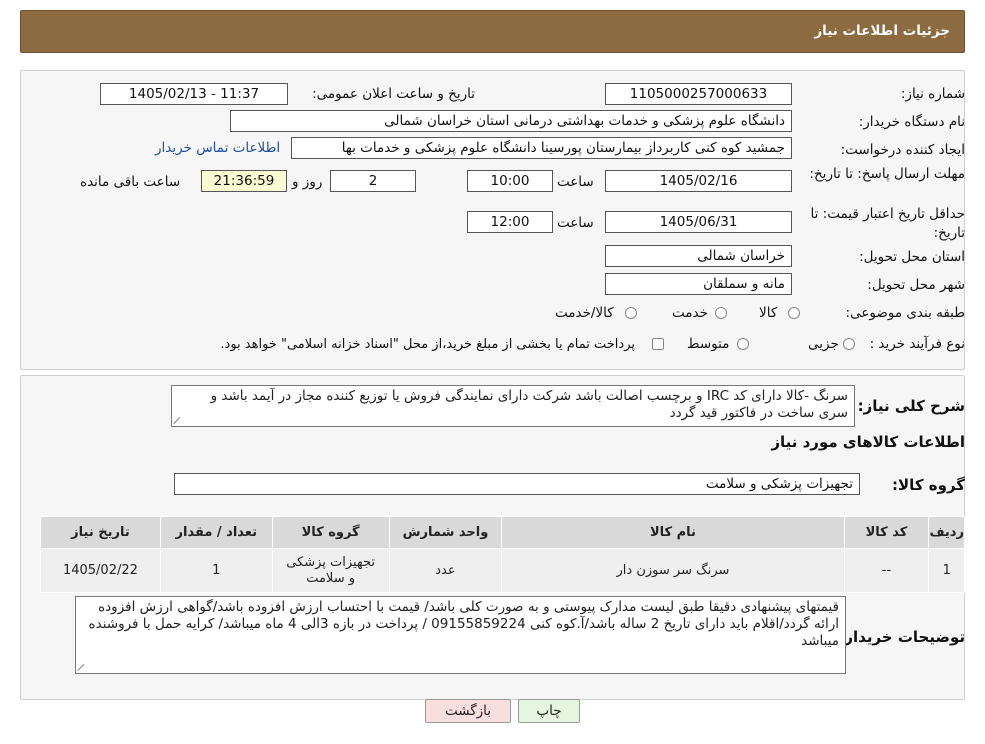  Describe the element at coordinates (100, 570) in the screenshot. I see `cell-date: 1405/02/22` at that location.